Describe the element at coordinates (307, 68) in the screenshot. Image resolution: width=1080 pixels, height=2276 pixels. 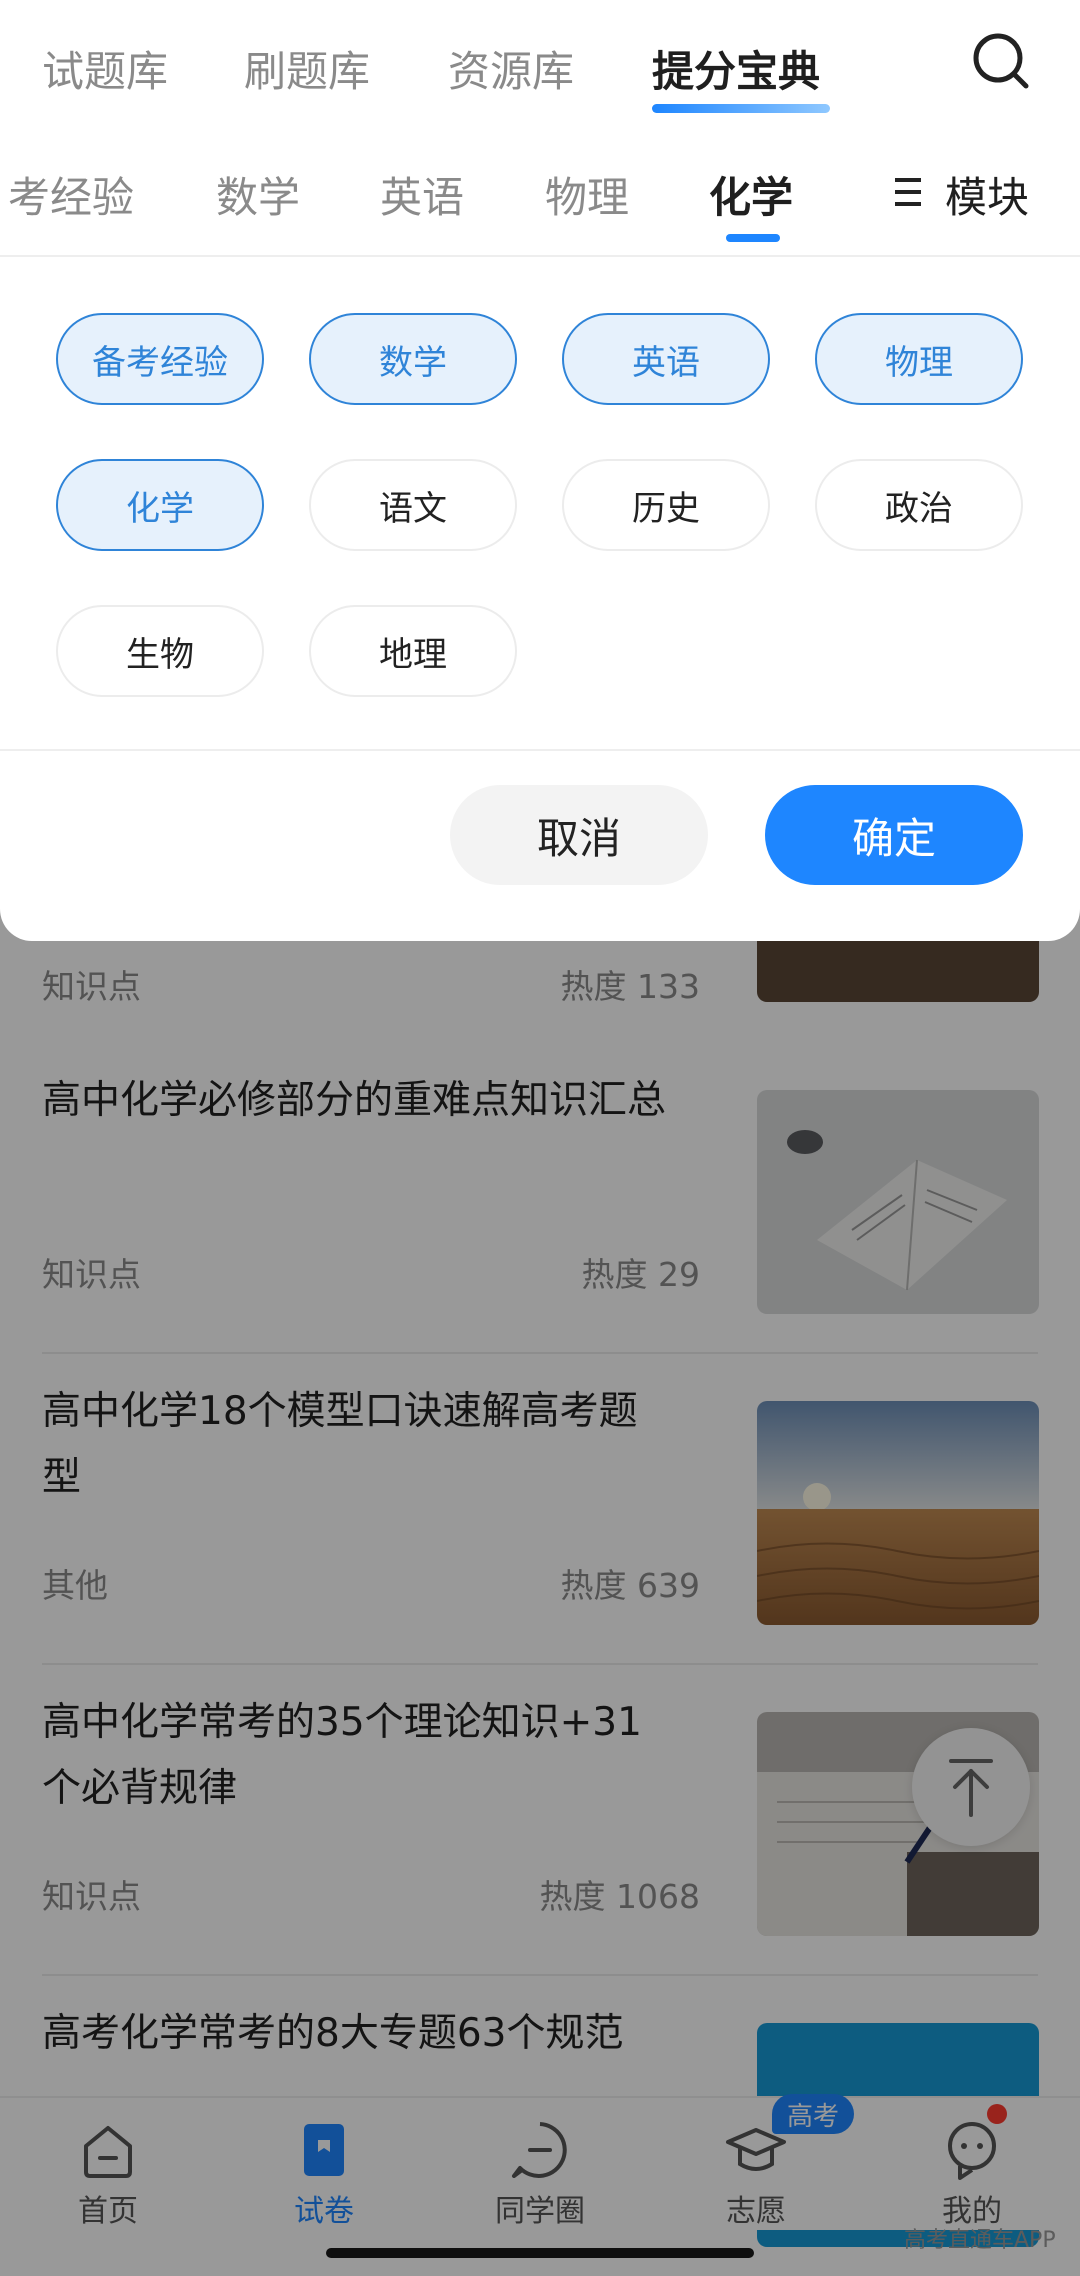
I see `tab-practice-bank: 刷题库` at that location.